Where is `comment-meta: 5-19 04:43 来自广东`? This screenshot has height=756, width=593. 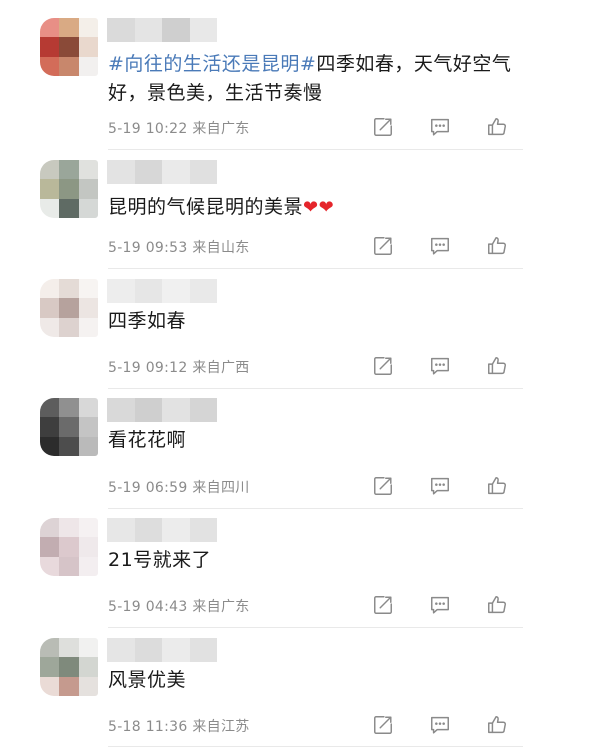
comment-meta: 5-19 04:43 来自广东 is located at coordinates (179, 606).